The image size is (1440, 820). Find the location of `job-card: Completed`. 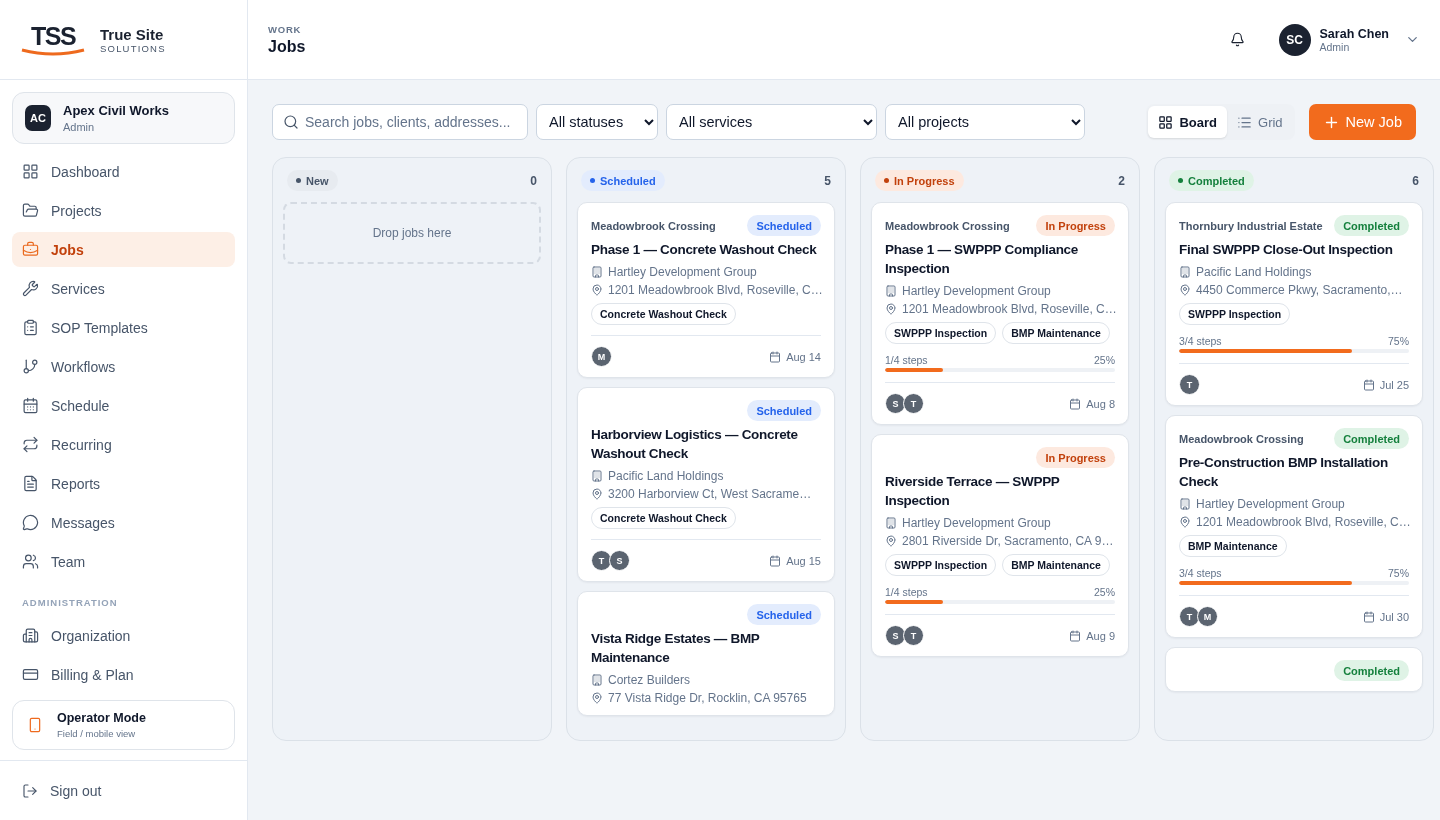

job-card: Completed is located at coordinates (1294, 669).